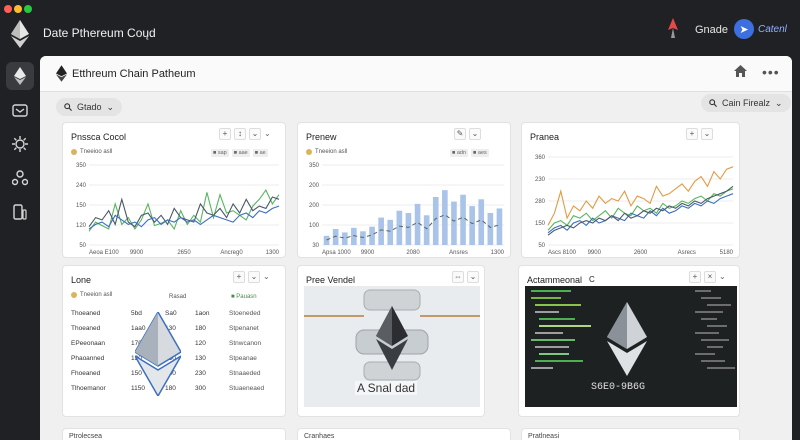 Image resolution: width=800 pixels, height=440 pixels. What do you see at coordinates (240, 134) in the screenshot?
I see `expand-icon: ↕` at bounding box center [240, 134].